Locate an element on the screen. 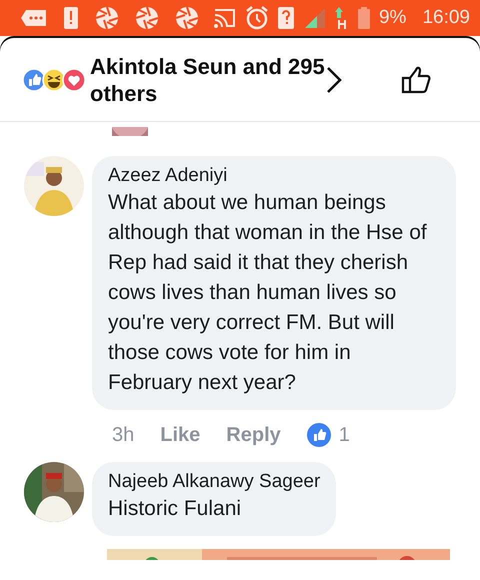 This screenshot has height=580, width=480. cast-icon is located at coordinates (224, 18).